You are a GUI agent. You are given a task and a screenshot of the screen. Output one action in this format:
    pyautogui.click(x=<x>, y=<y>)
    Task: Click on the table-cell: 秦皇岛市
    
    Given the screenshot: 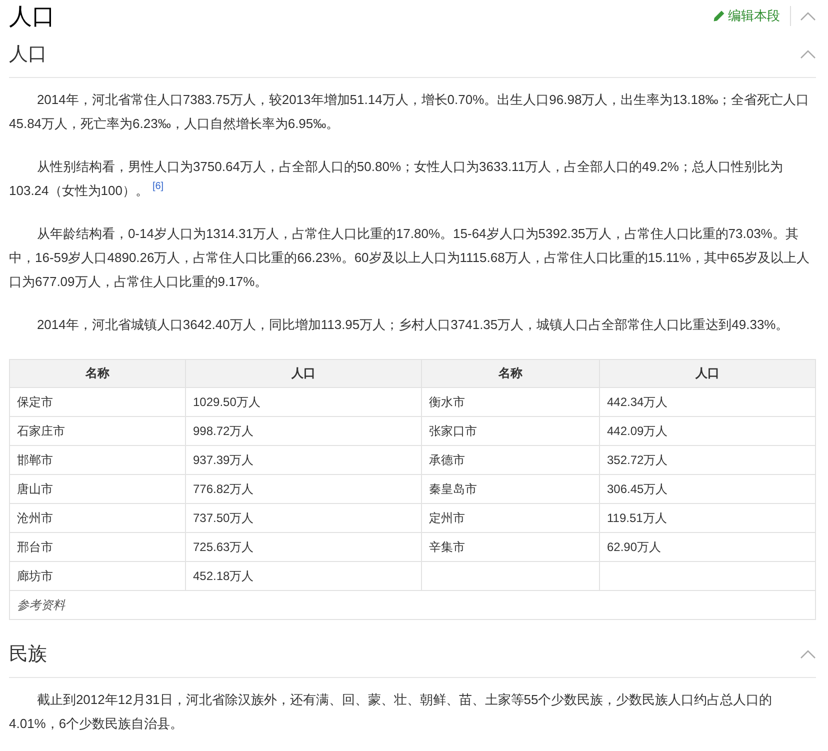 What is the action you would take?
    pyautogui.click(x=511, y=489)
    